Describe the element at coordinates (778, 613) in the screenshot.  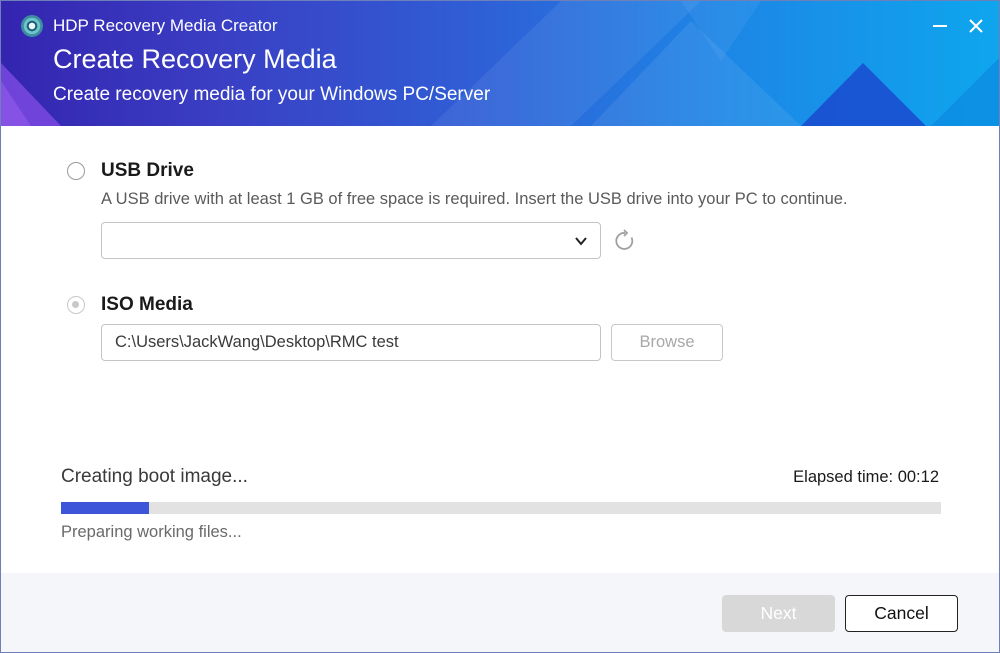
I see `next-button: Next` at that location.